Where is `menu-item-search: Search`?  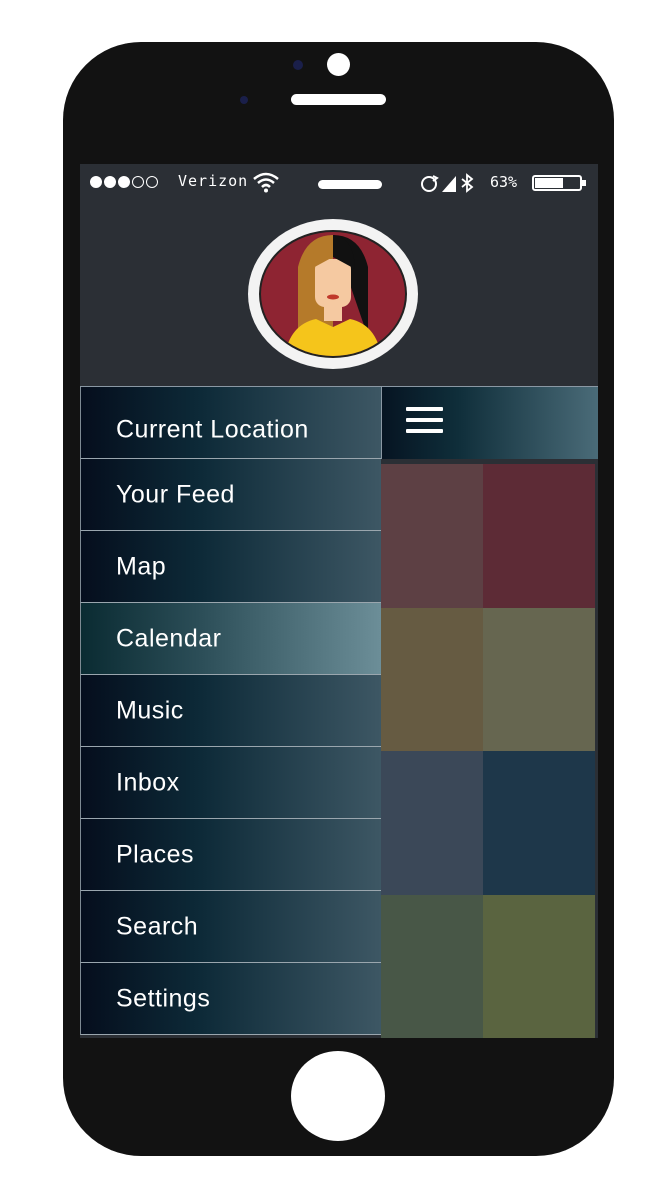 menu-item-search: Search is located at coordinates (230, 927).